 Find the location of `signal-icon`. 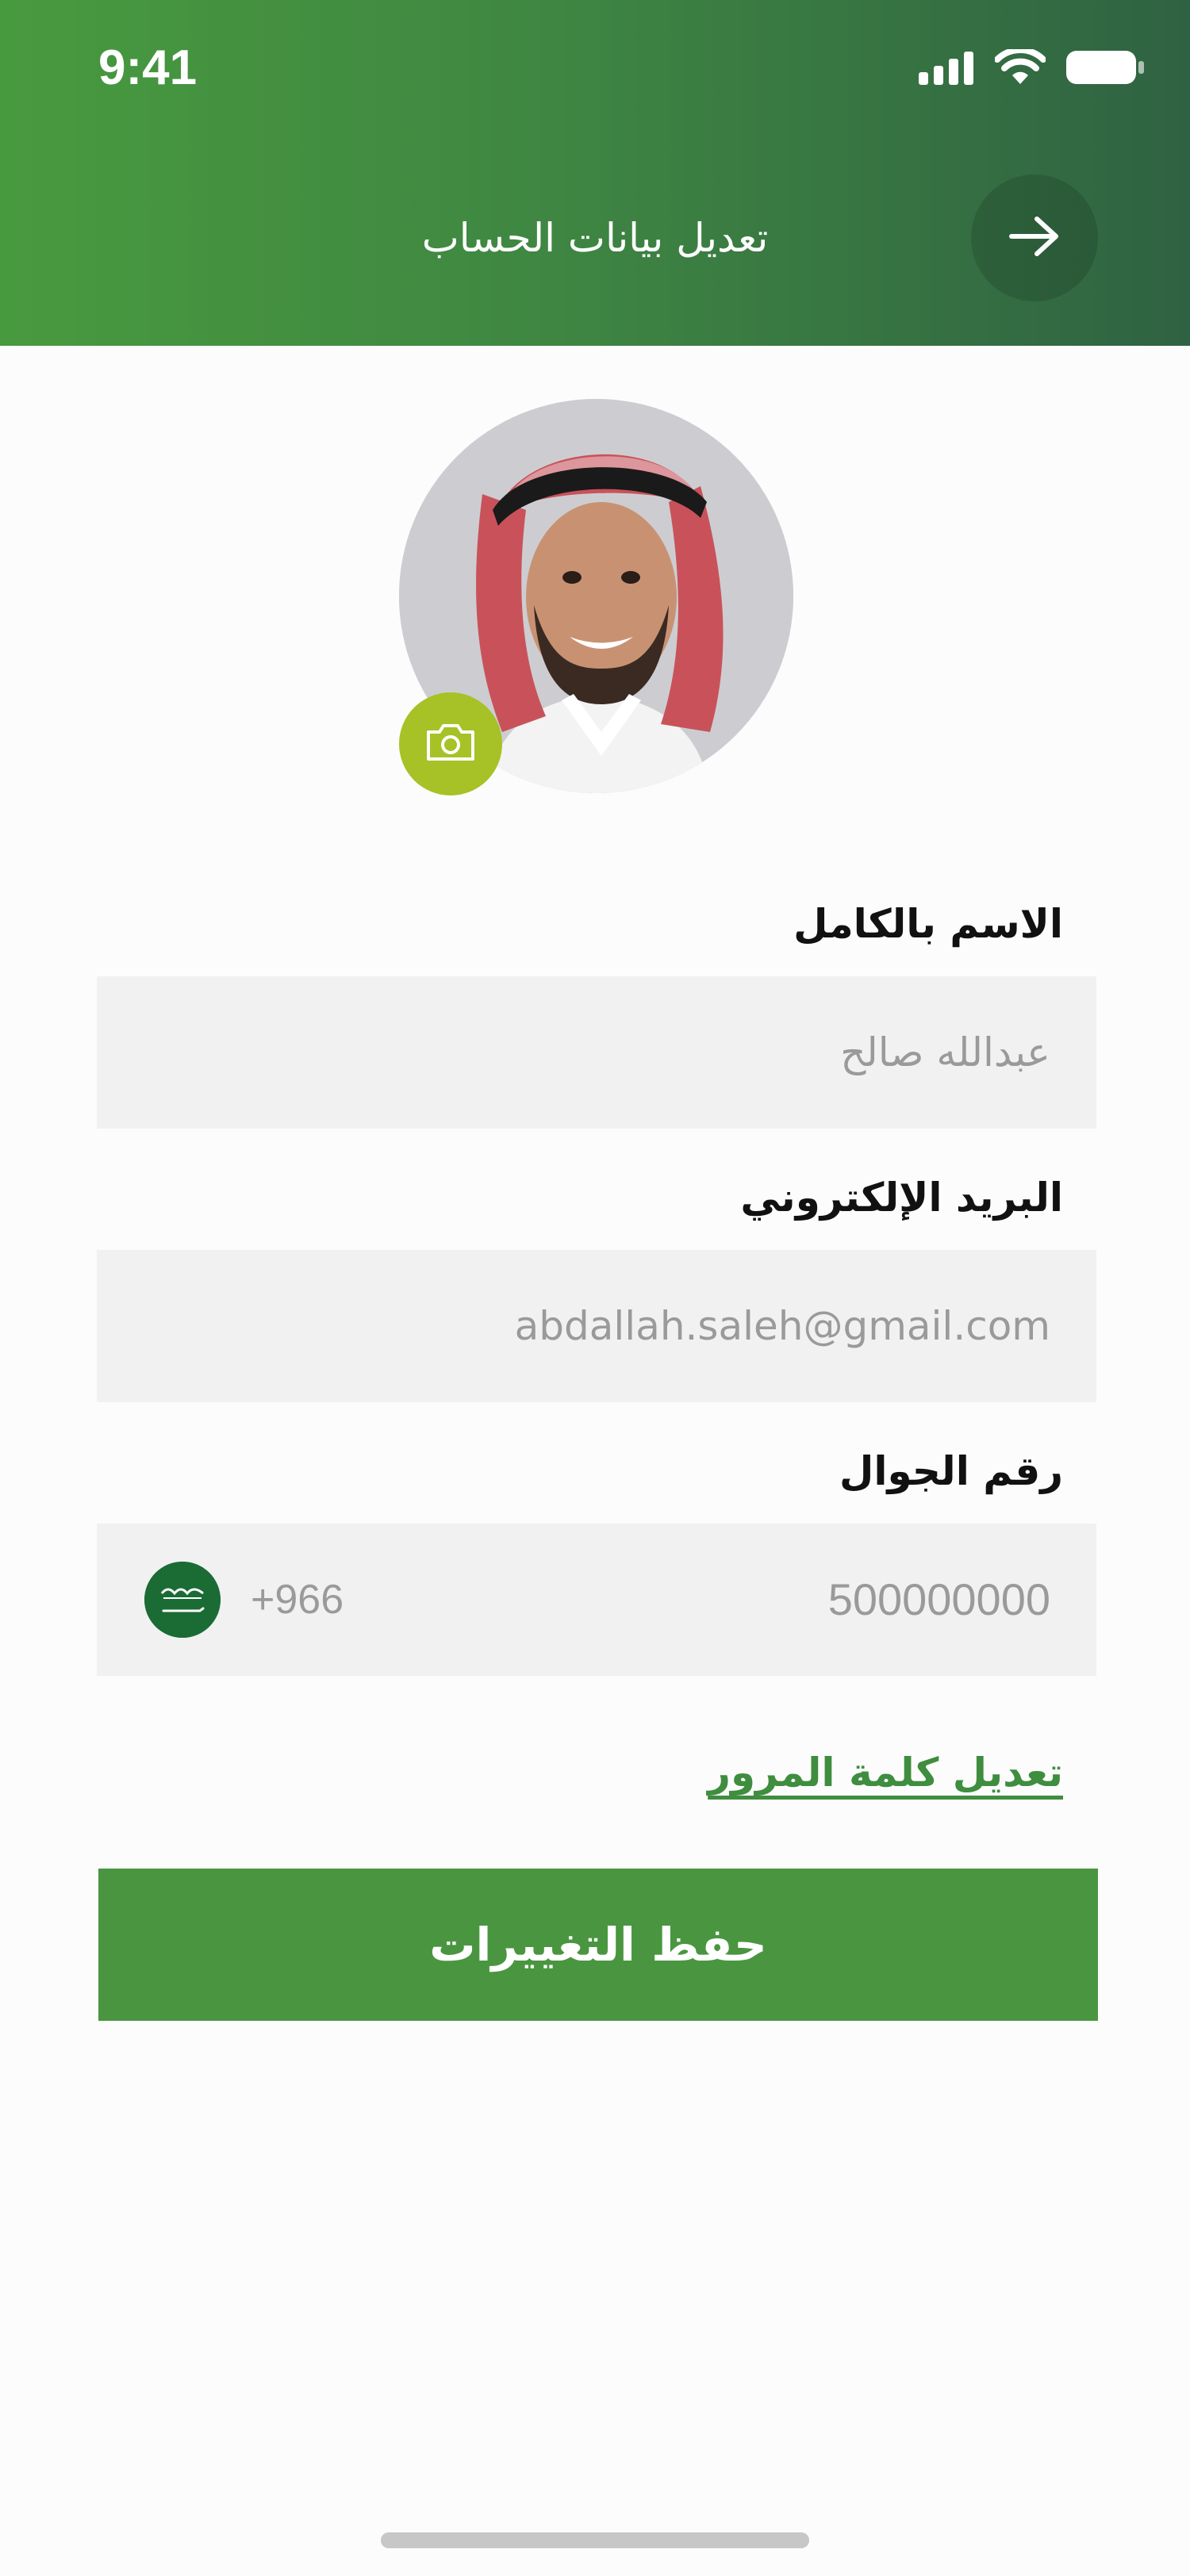

signal-icon is located at coordinates (947, 69).